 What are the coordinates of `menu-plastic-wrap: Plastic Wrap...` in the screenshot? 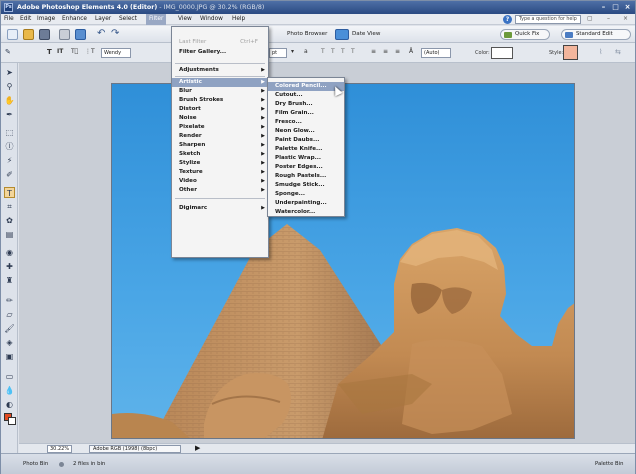 It's located at (306, 158).